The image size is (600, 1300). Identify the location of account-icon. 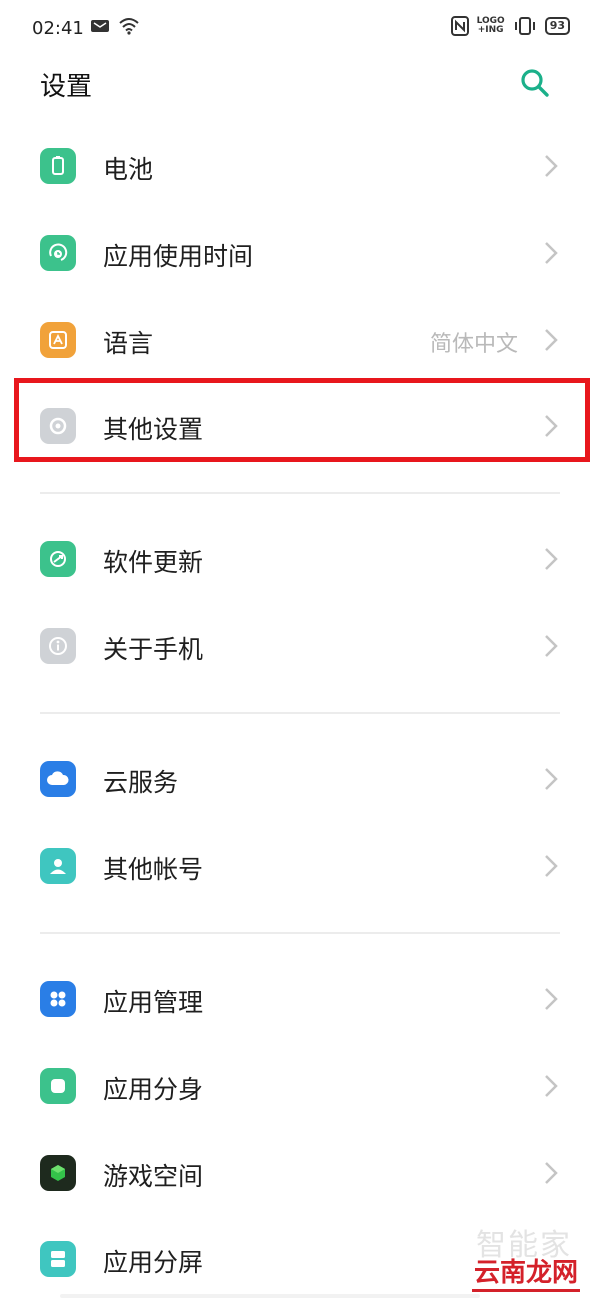
(58, 866).